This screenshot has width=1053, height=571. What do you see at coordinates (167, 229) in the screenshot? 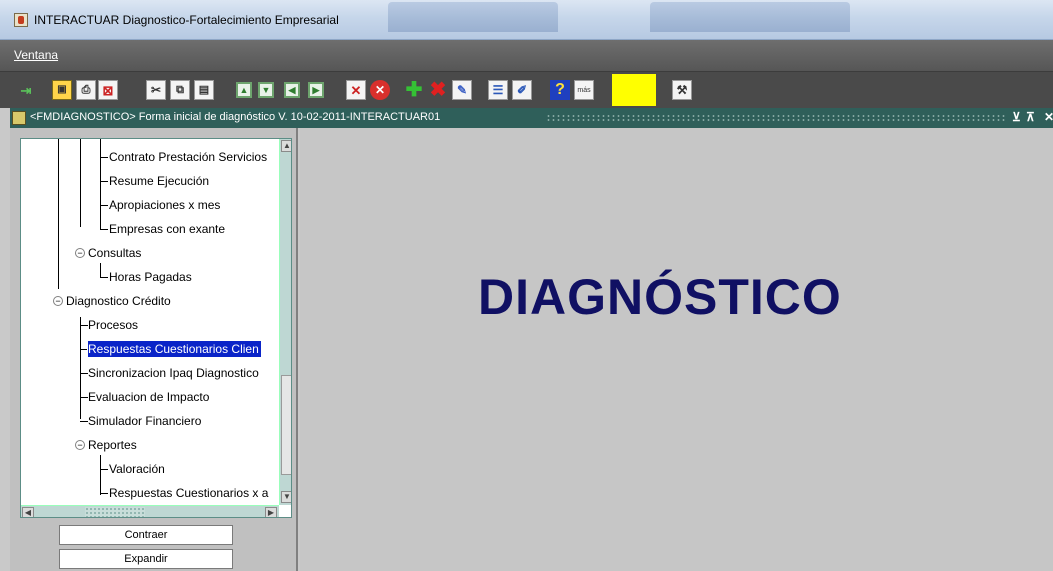
I see `tree-node-empresas: Empresas con exante` at bounding box center [167, 229].